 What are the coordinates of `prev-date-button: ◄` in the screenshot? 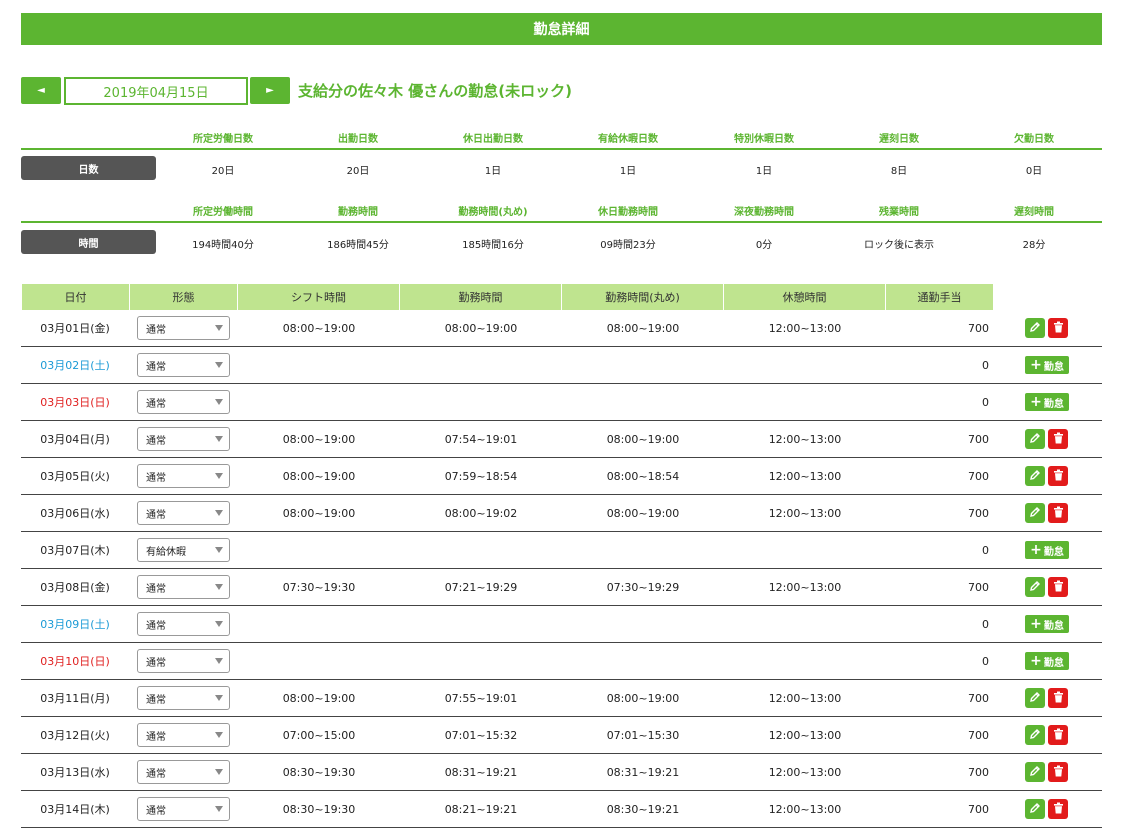 It's located at (41, 90).